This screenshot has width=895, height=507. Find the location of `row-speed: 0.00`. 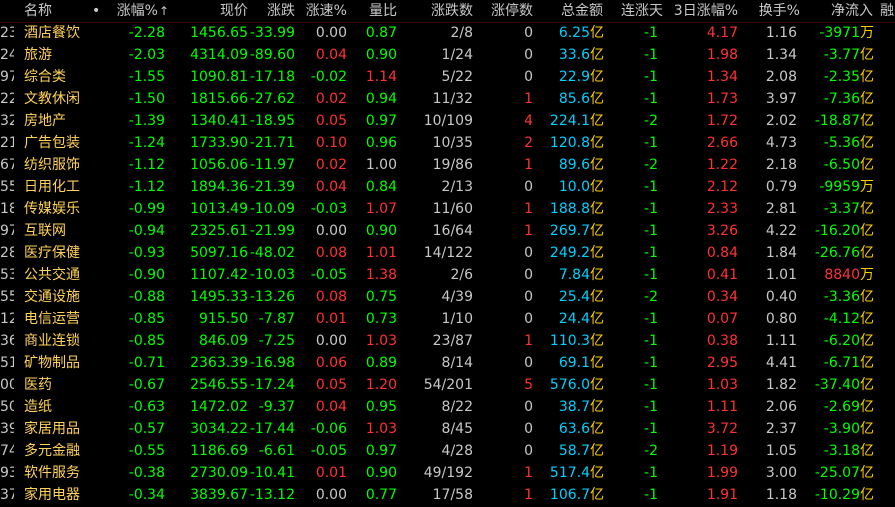

row-speed: 0.00 is located at coordinates (331, 231).